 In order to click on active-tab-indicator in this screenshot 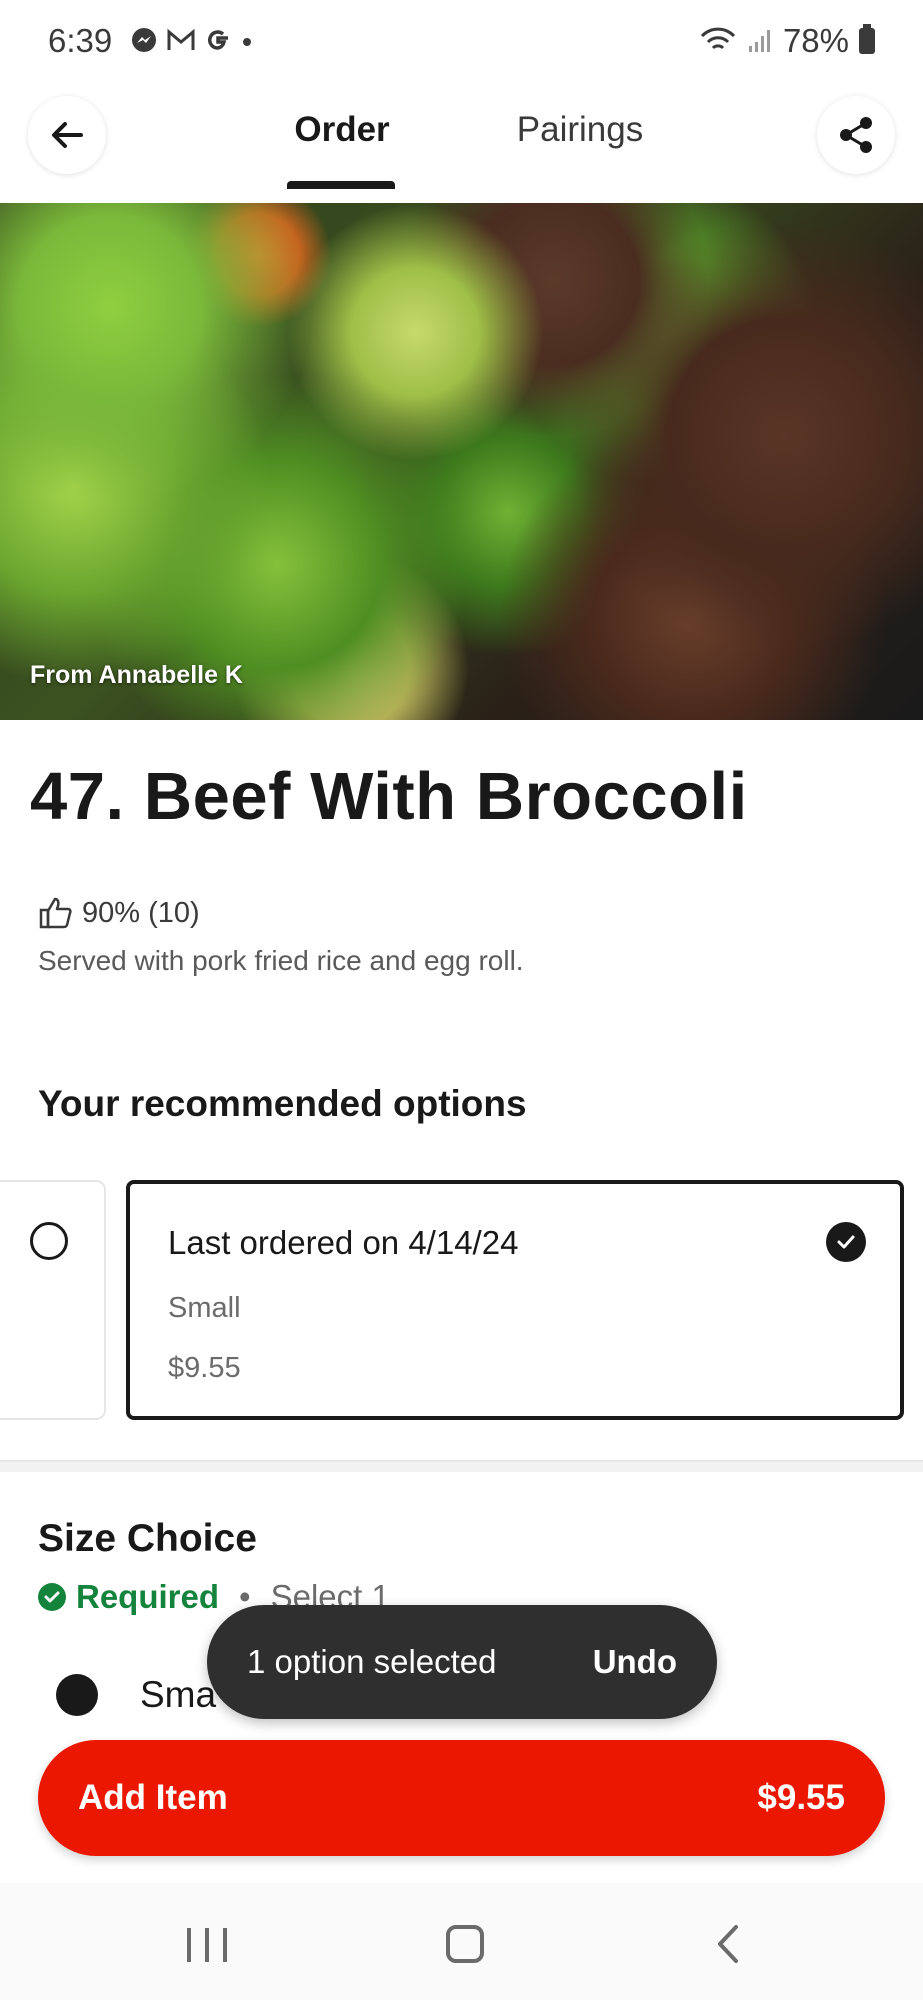, I will do `click(341, 185)`.